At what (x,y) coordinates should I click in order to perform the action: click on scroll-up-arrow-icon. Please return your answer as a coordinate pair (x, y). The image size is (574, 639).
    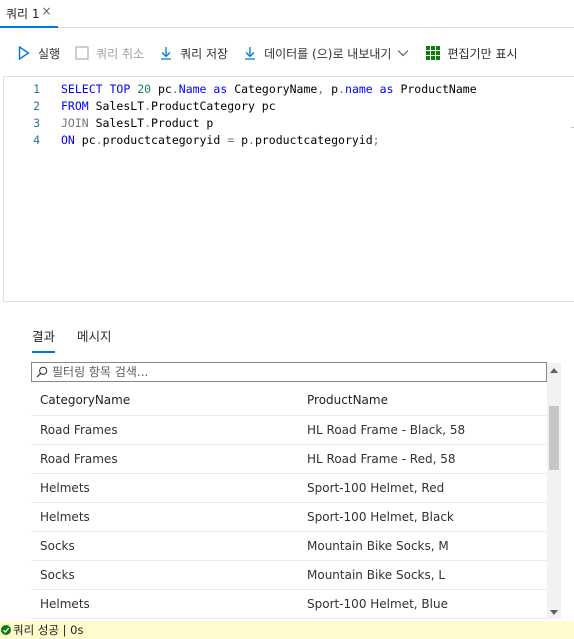
    Looking at the image, I should click on (554, 370).